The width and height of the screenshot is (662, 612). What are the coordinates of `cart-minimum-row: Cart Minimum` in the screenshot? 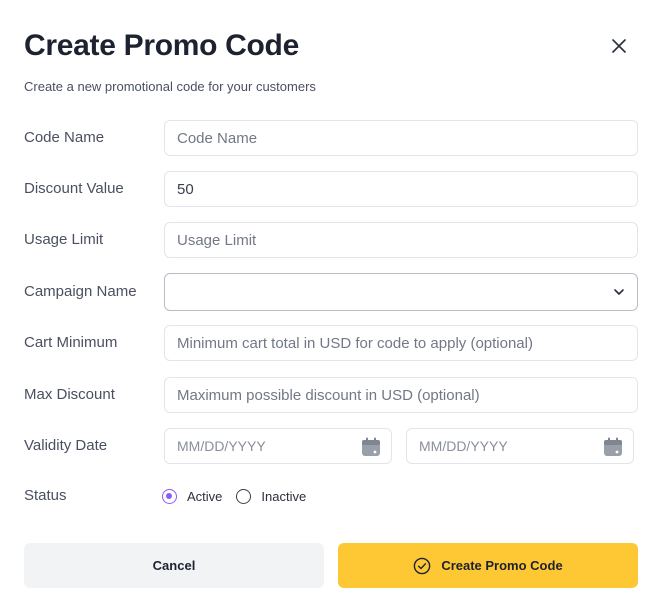 It's located at (331, 343).